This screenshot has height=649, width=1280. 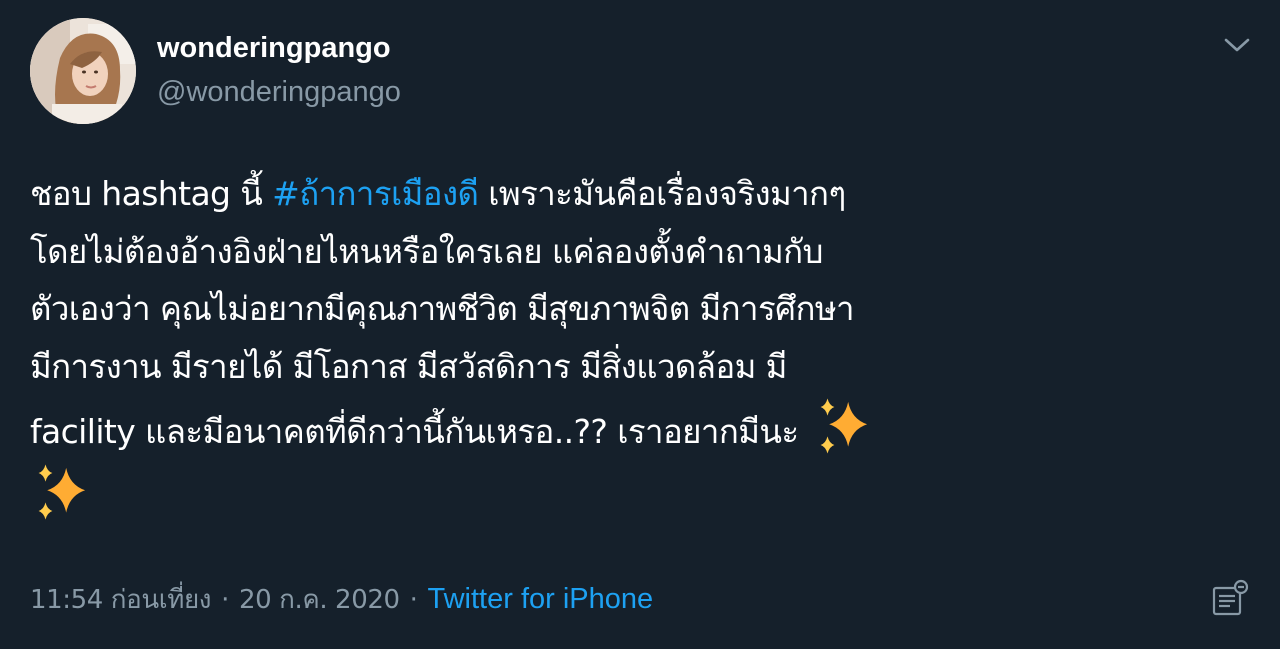 What do you see at coordinates (279, 92) in the screenshot?
I see `user-handle: @wonderingpango` at bounding box center [279, 92].